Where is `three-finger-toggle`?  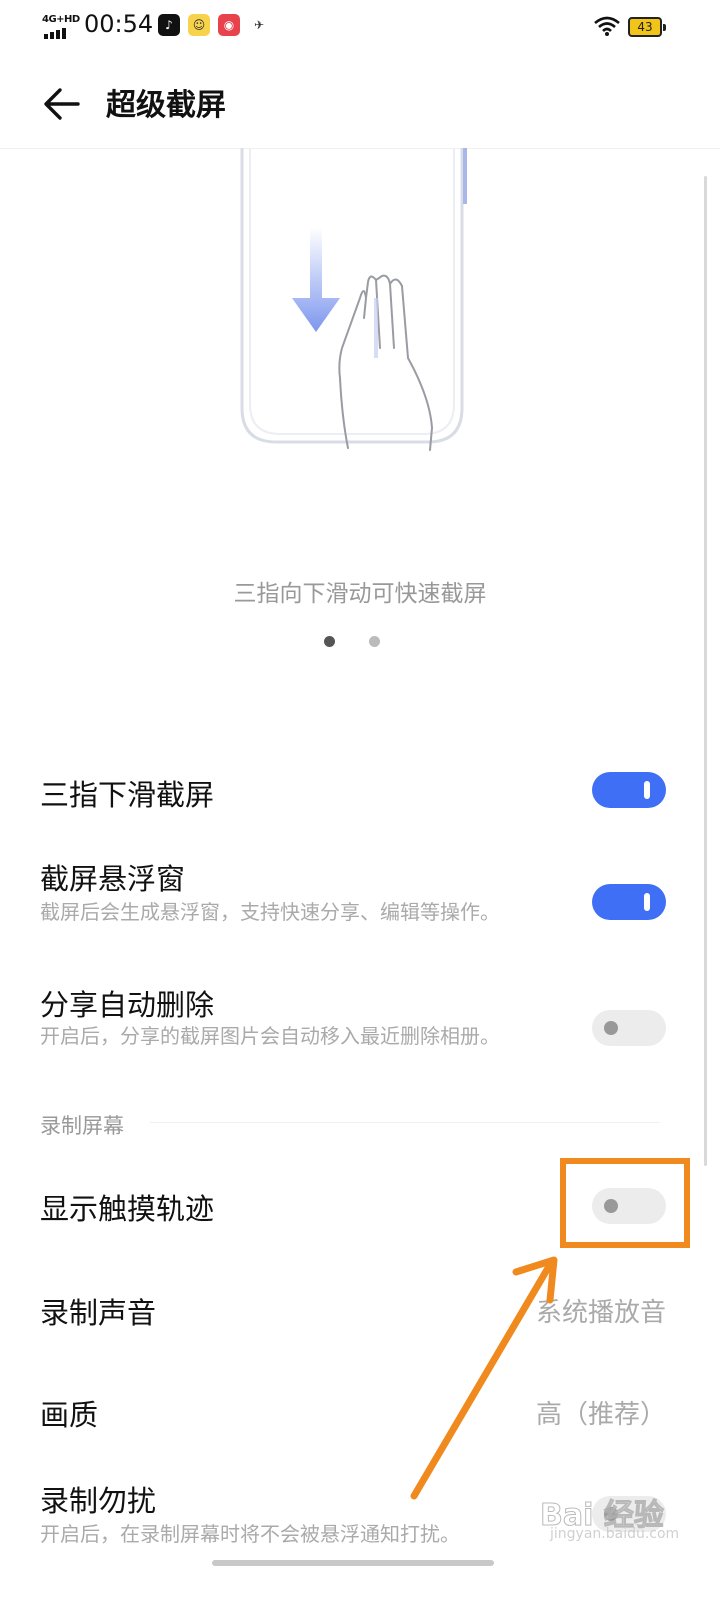 three-finger-toggle is located at coordinates (629, 790).